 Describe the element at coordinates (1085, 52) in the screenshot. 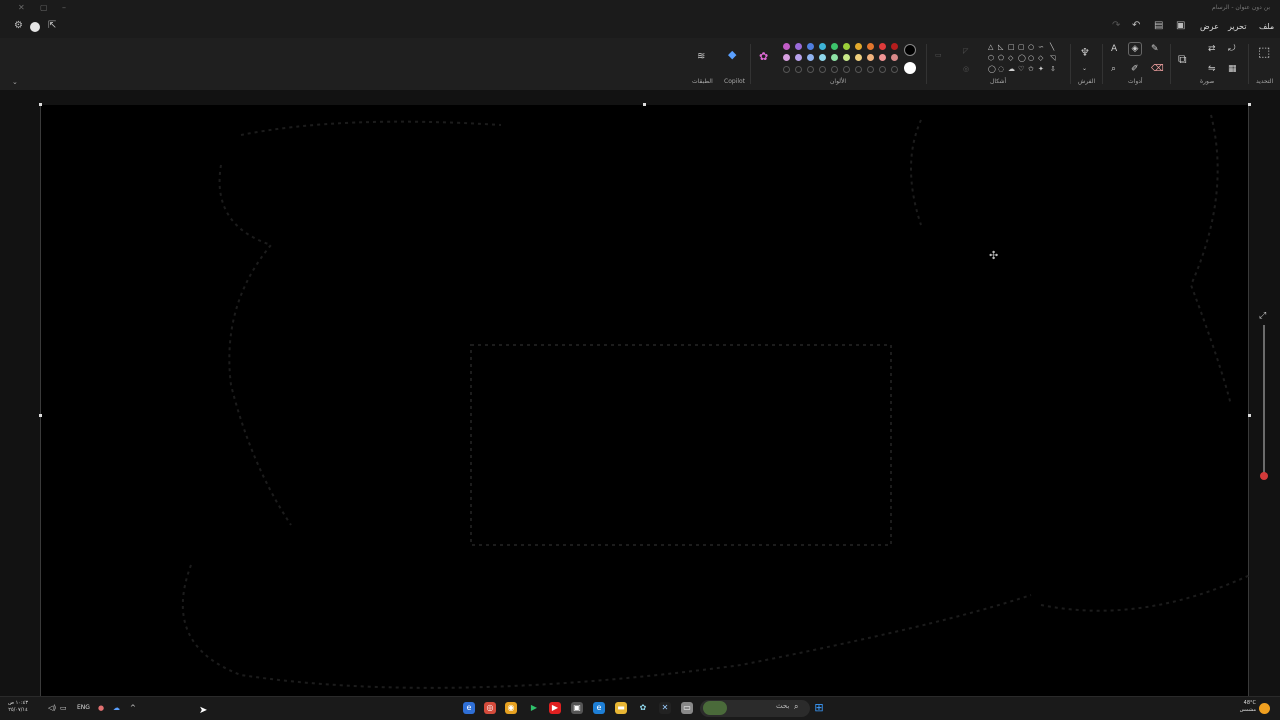

I see `brush-icon: ♆` at that location.